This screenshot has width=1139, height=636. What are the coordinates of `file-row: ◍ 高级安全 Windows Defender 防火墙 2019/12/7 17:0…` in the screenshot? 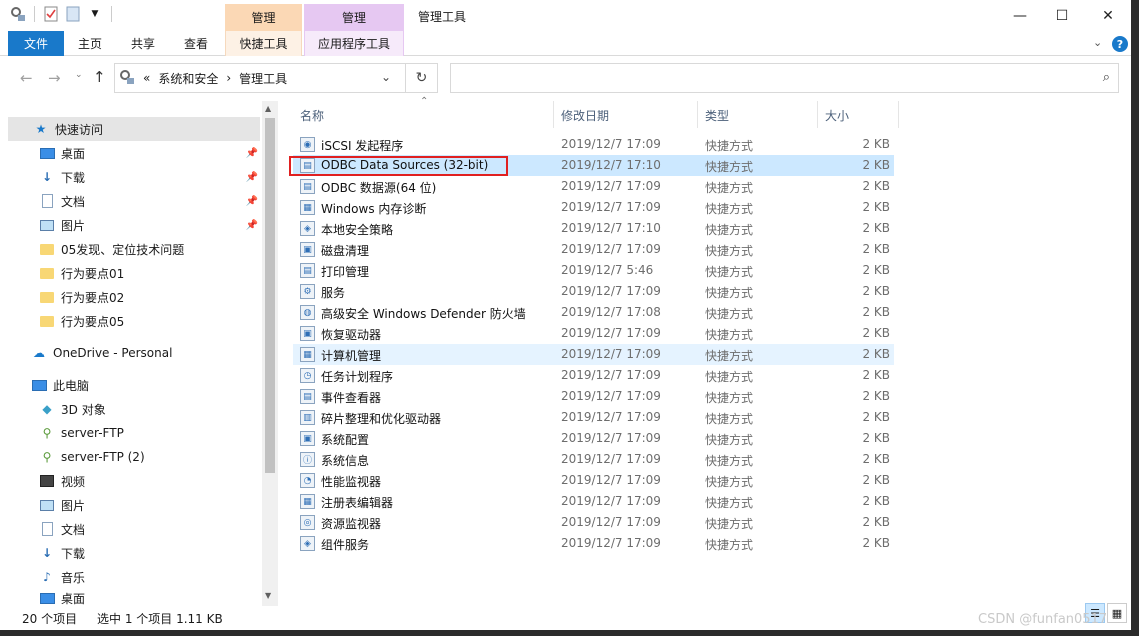 It's located at (593, 312).